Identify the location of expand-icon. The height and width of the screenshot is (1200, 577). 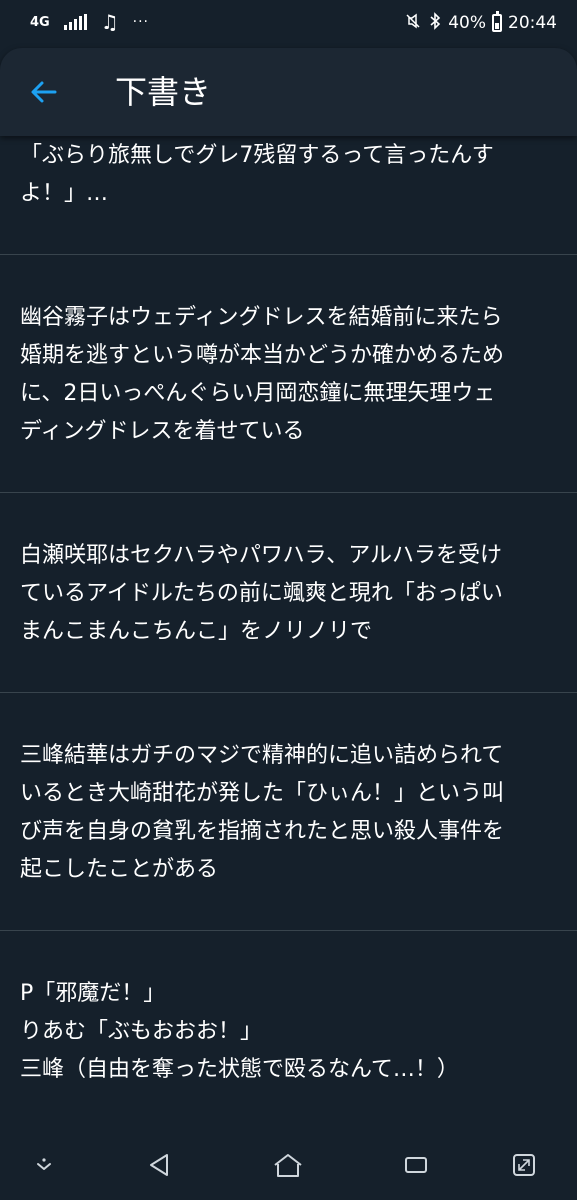
(524, 1165).